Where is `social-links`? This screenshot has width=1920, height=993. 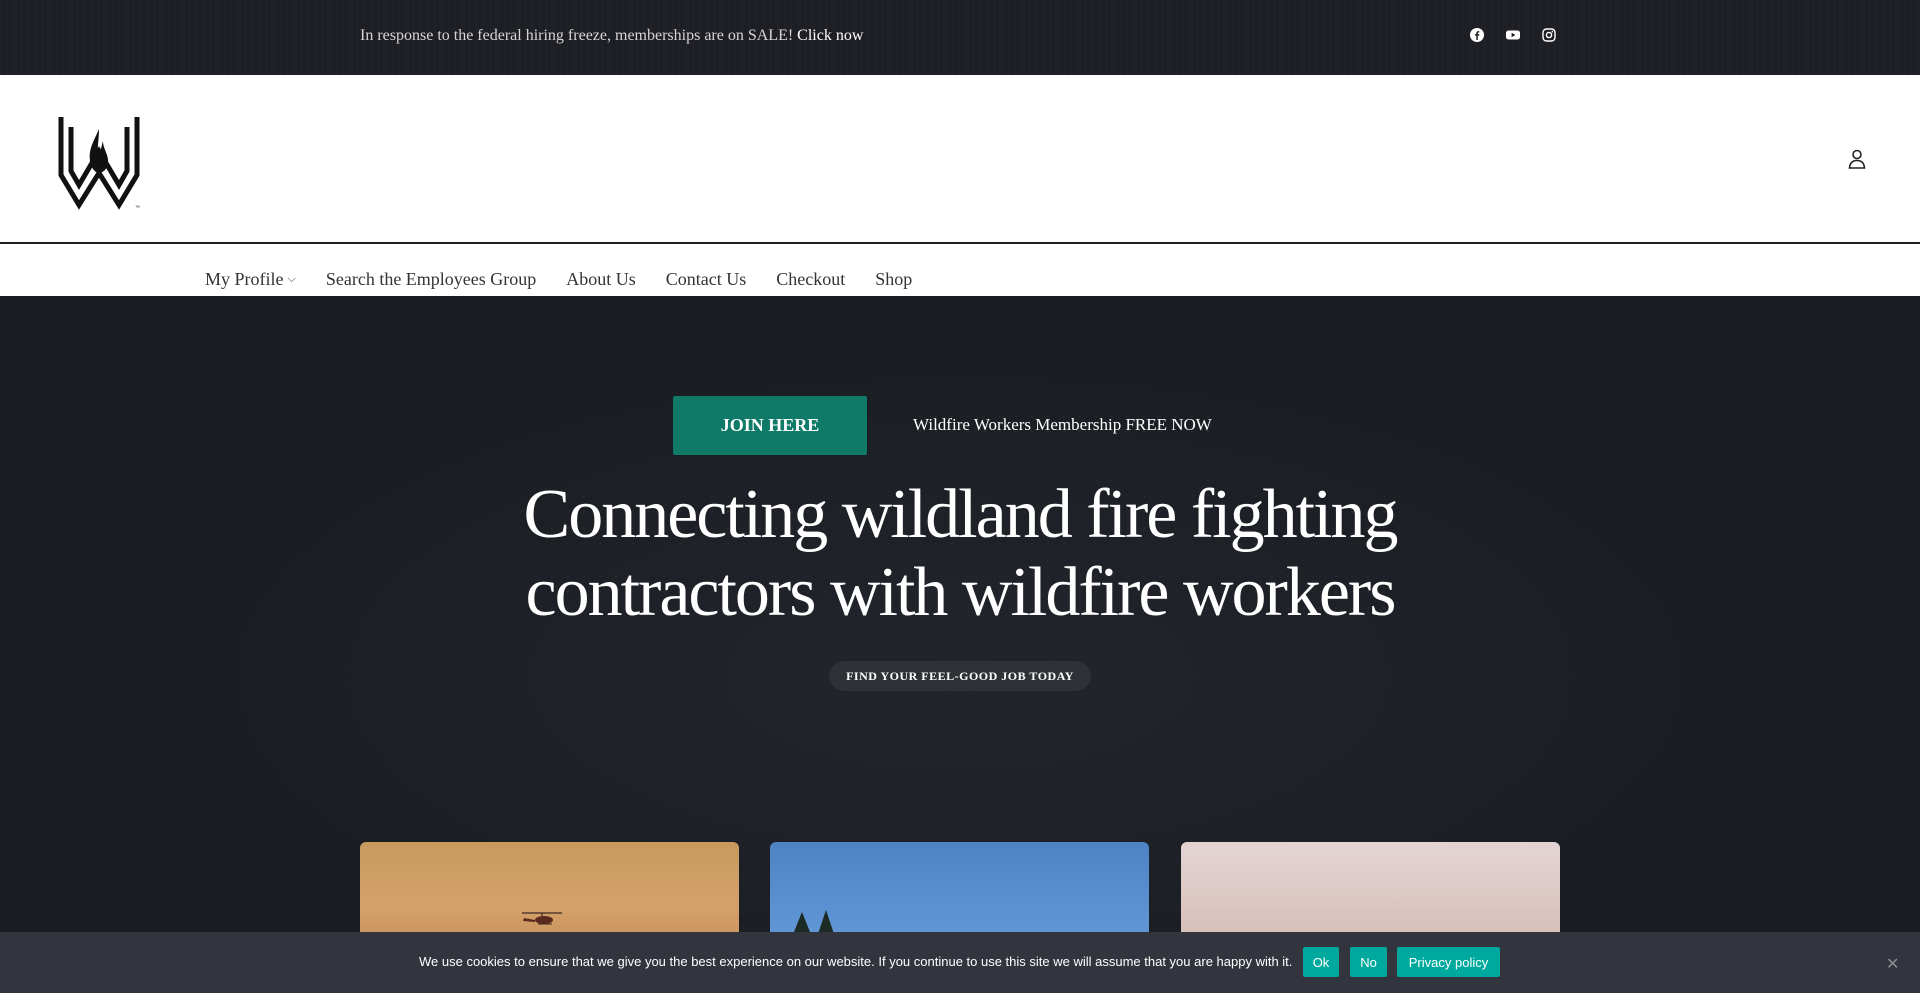
social-links is located at coordinates (1513, 35).